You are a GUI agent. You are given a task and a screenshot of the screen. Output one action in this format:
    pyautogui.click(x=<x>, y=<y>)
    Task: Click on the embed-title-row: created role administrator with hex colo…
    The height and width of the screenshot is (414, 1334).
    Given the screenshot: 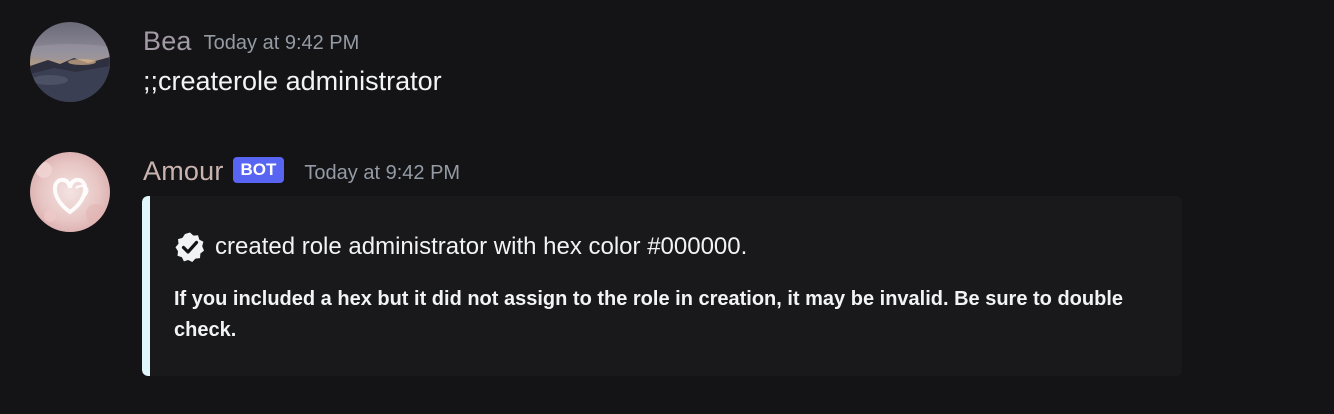 What is the action you would take?
    pyautogui.click(x=460, y=247)
    